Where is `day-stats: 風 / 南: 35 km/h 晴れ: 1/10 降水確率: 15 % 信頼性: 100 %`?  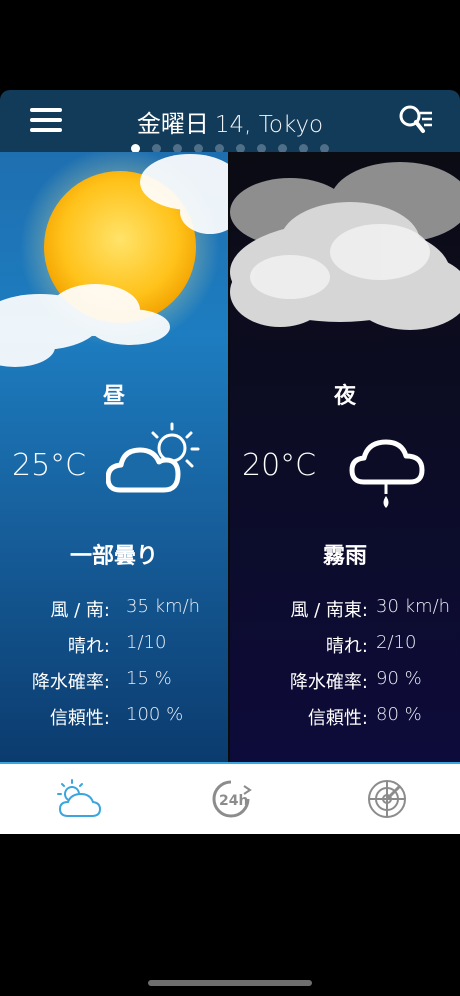 day-stats: 風 / 南: 35 km/h 晴れ: 1/10 降水確率: 15 % 信頼性: 100 % is located at coordinates (114, 668).